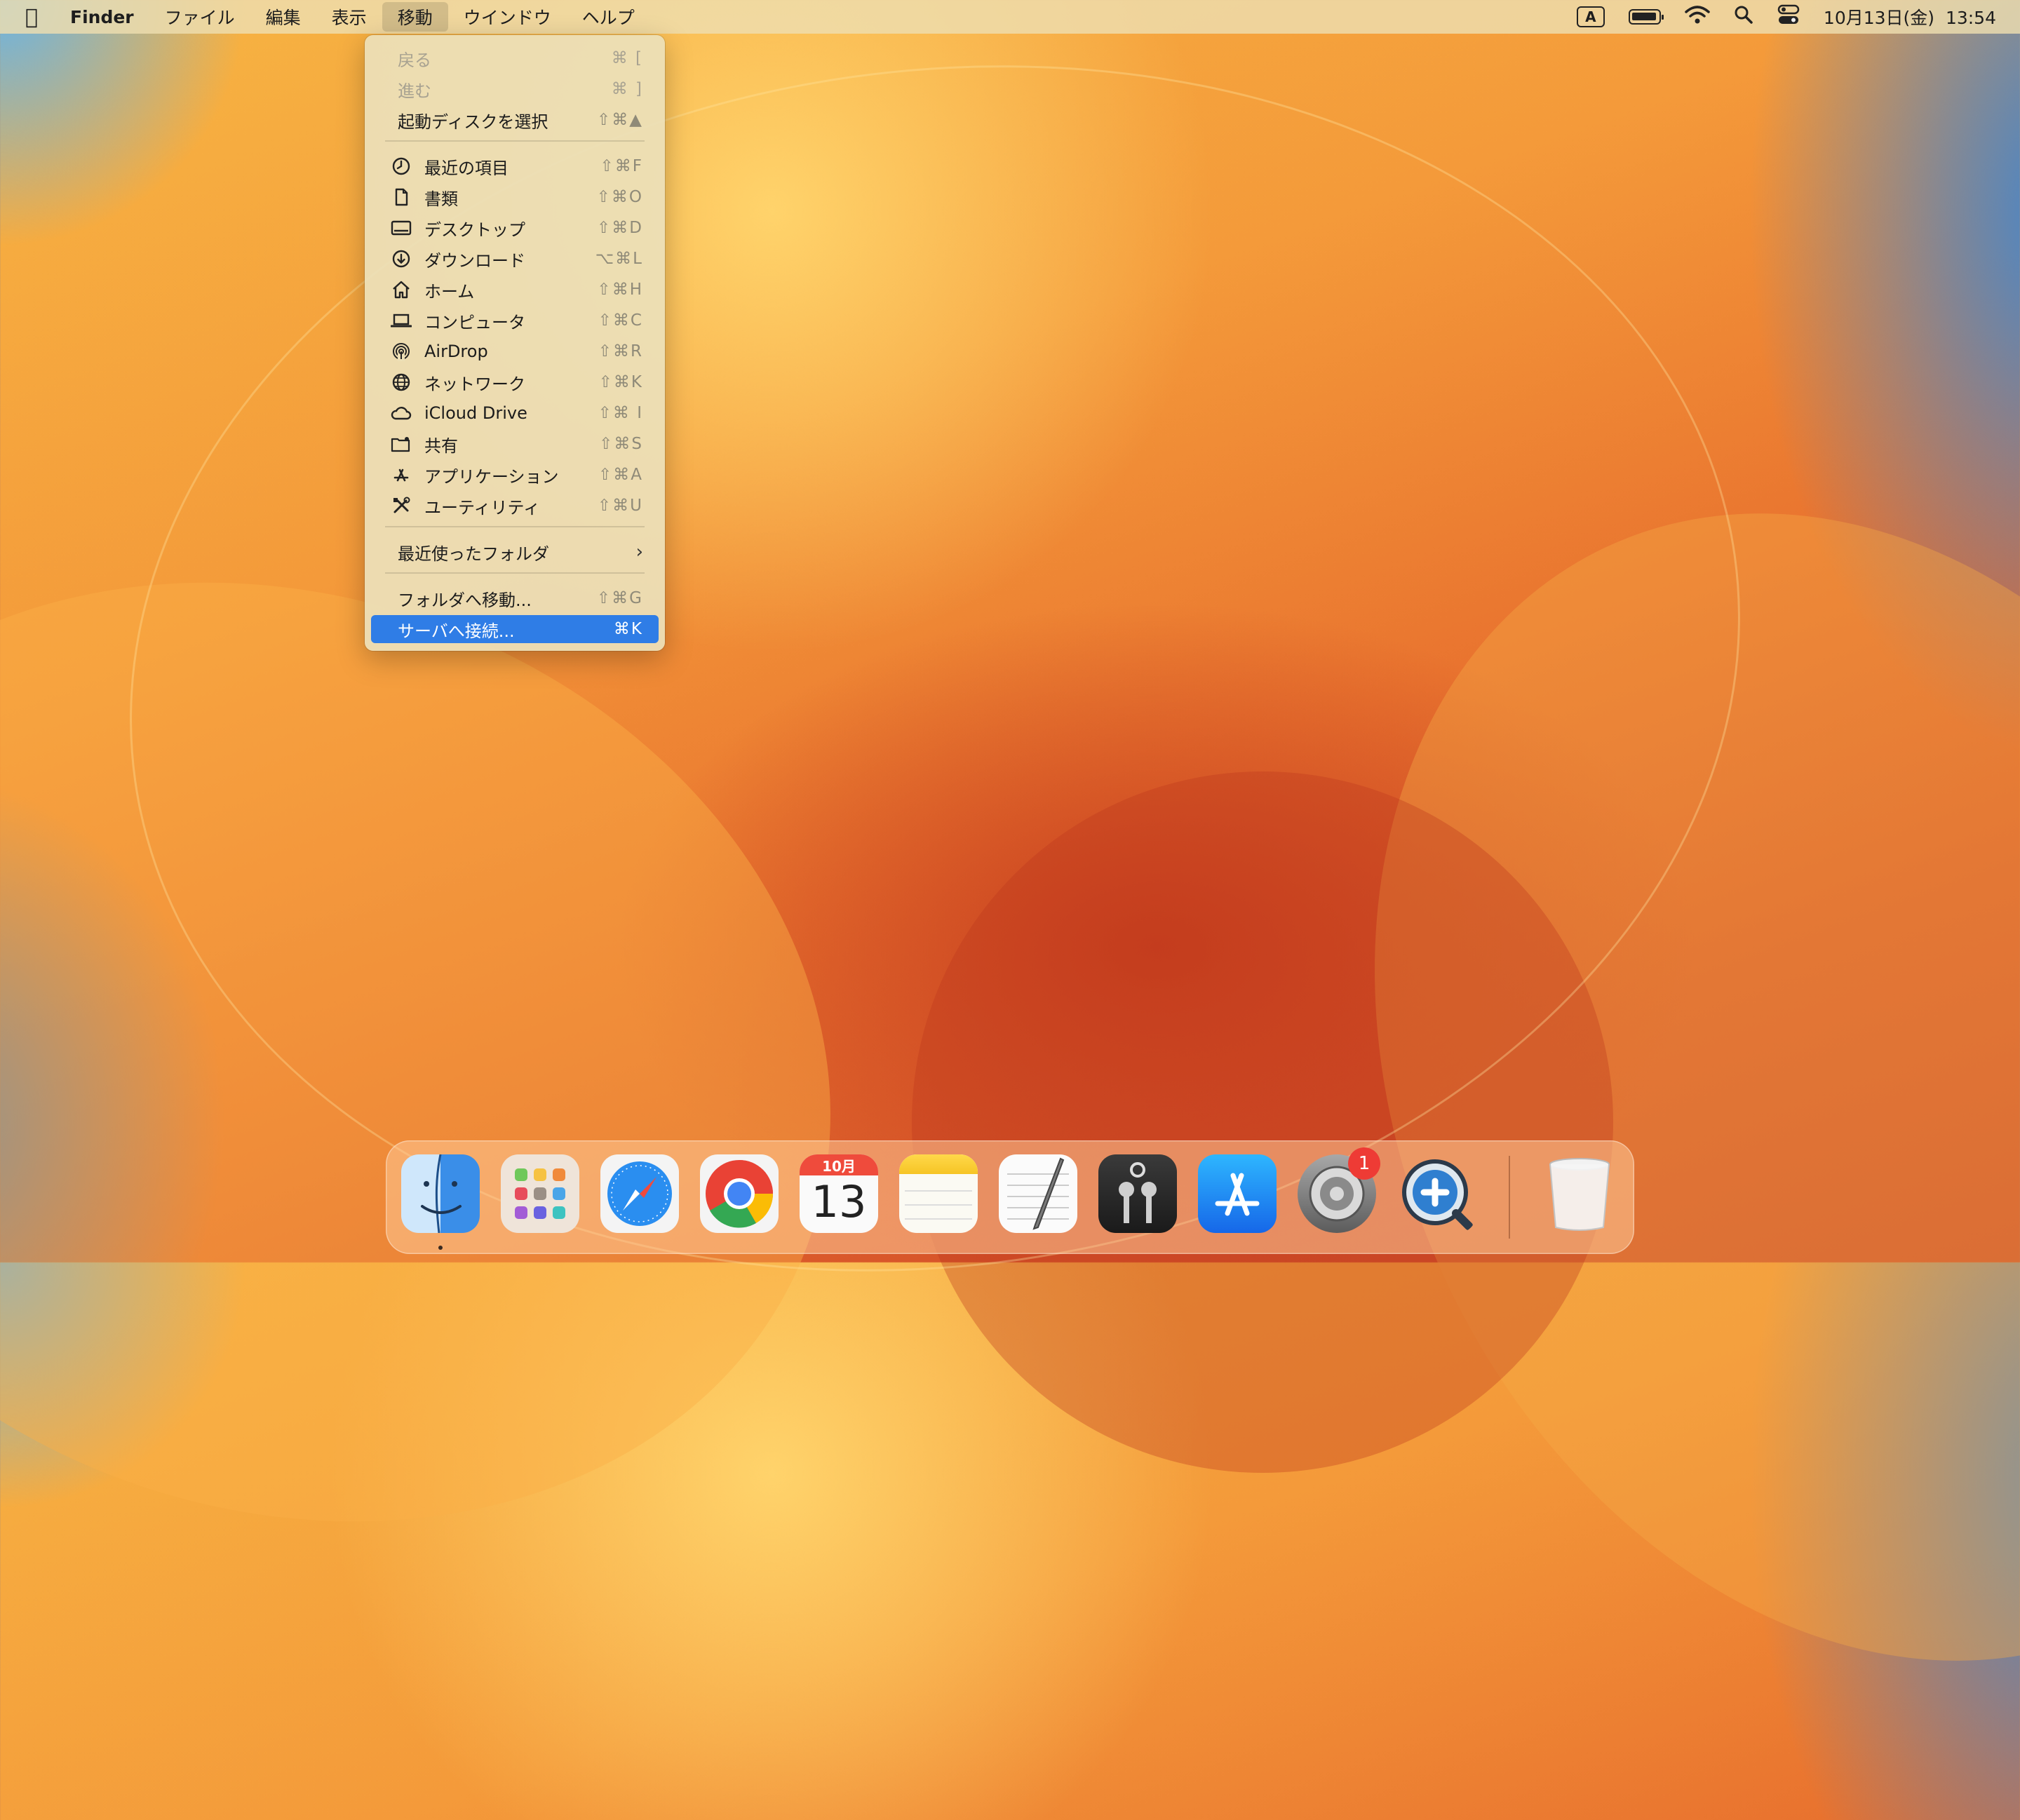 This screenshot has width=2020, height=1820. Describe the element at coordinates (515, 166) in the screenshot. I see `menu-item-recents: 最近の項目 ⇧⌘F` at that location.